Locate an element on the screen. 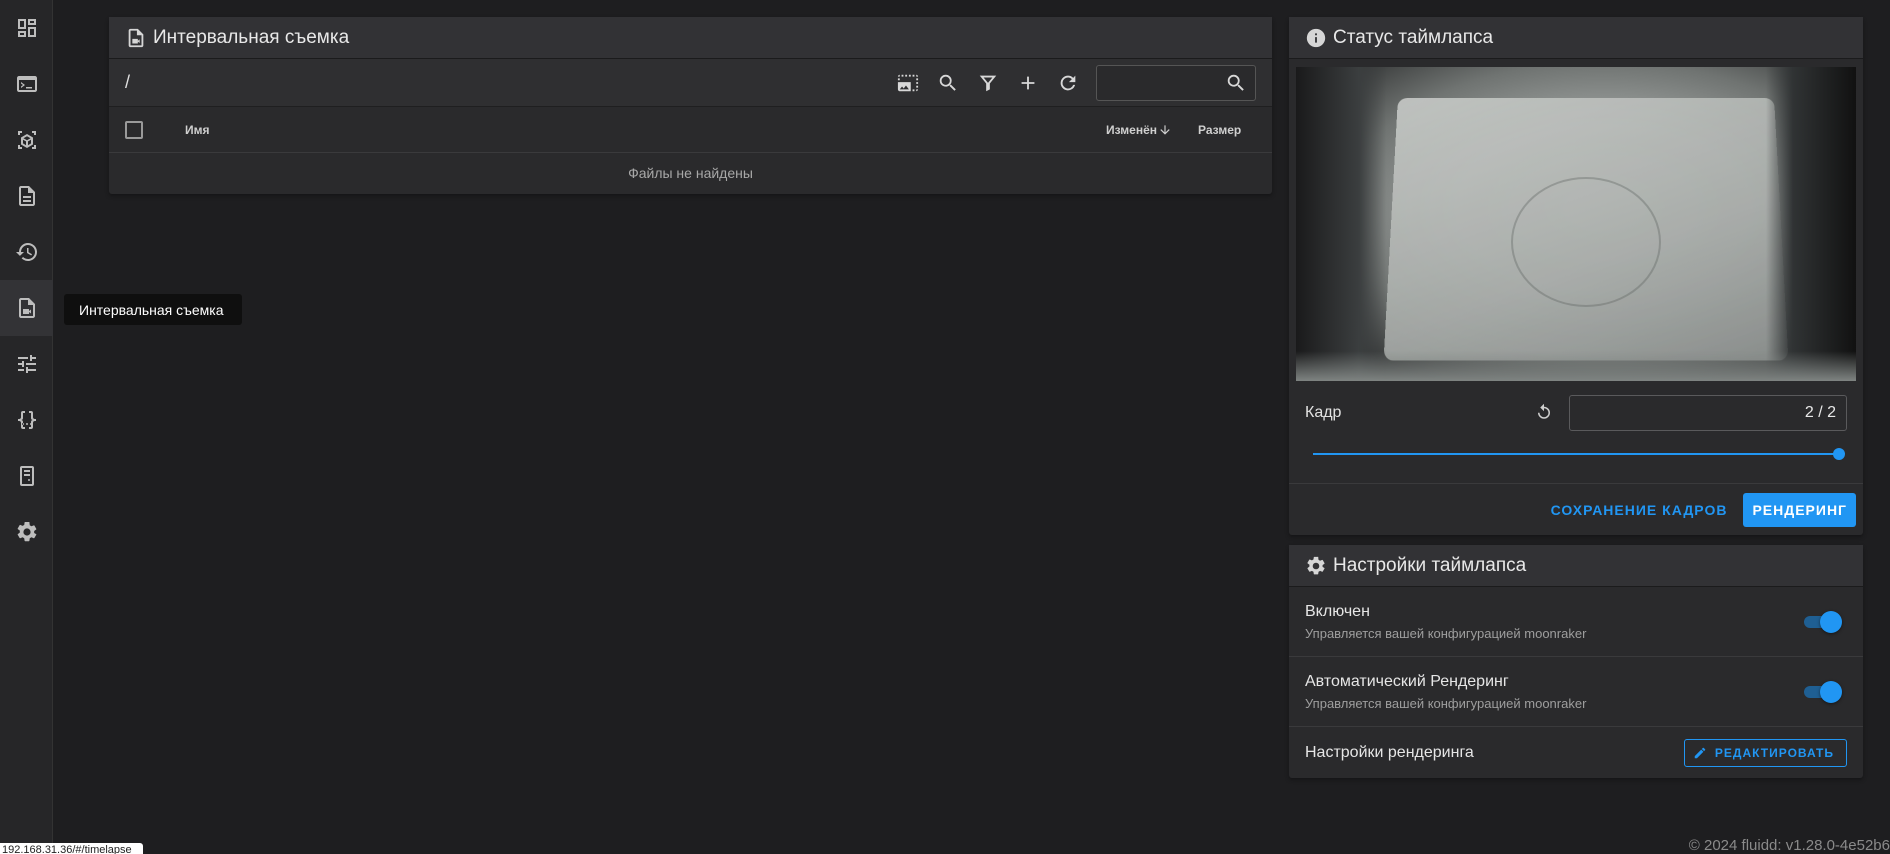 This screenshot has width=1890, height=854. code-braces-icon is located at coordinates (26, 420).